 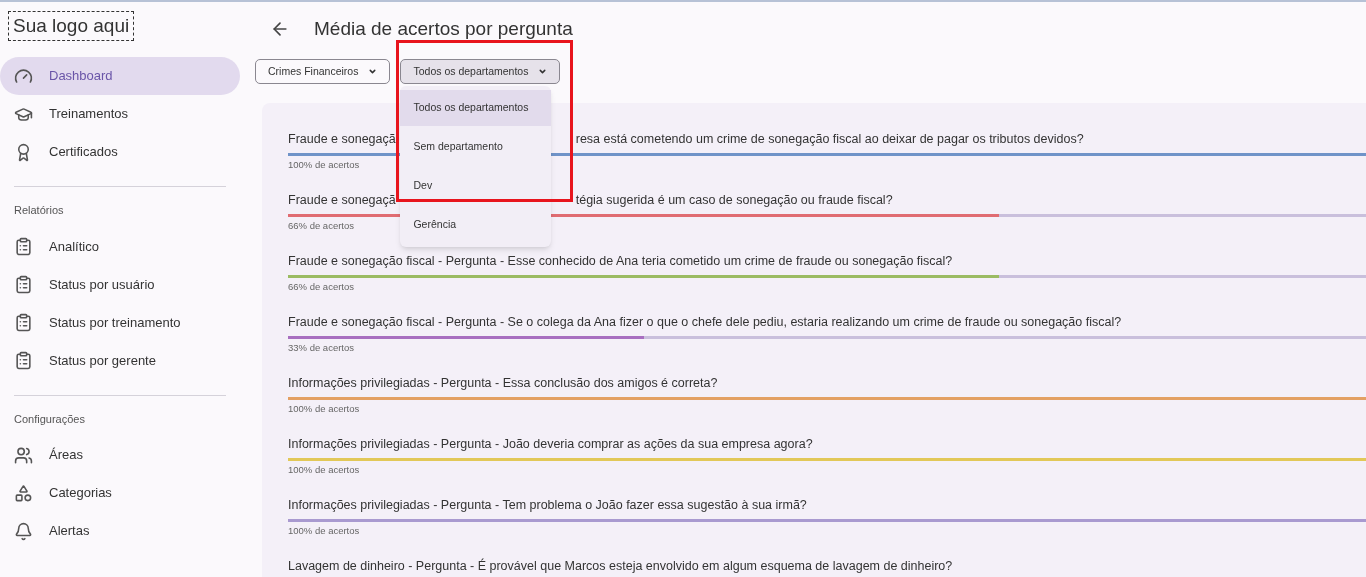 I want to click on sidebar-item: Status por treinamento, so click(x=120, y=322).